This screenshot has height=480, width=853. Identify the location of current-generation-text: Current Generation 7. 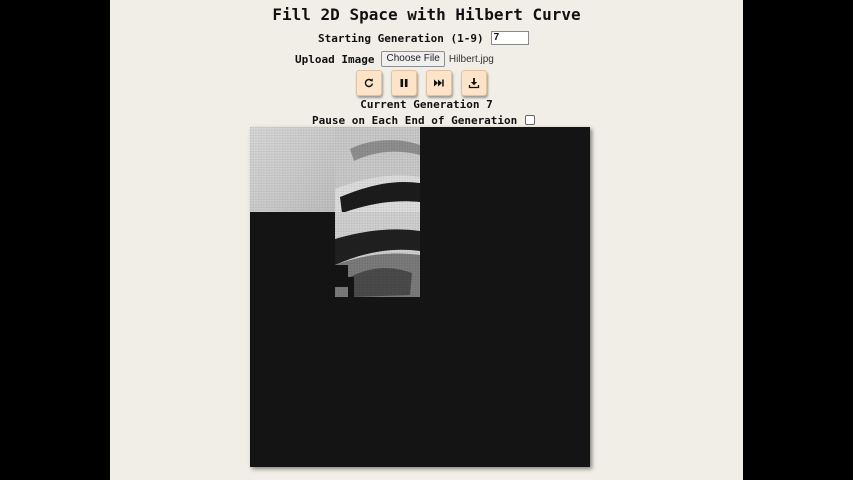
(426, 104).